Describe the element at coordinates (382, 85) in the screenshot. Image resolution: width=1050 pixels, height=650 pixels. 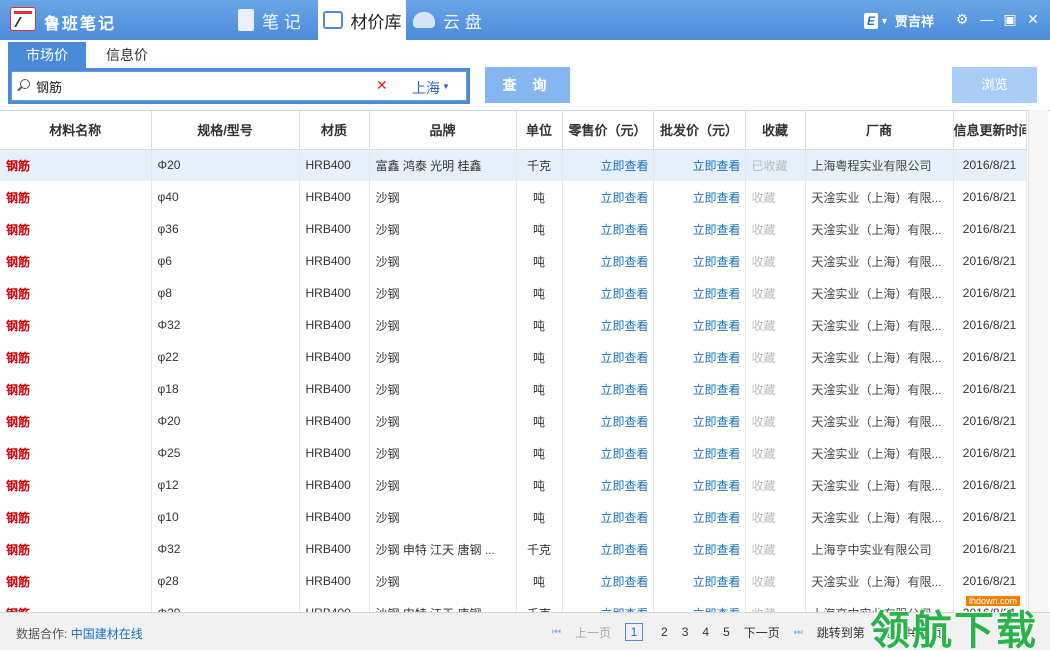
I see `clear-search-icon: ✕` at that location.